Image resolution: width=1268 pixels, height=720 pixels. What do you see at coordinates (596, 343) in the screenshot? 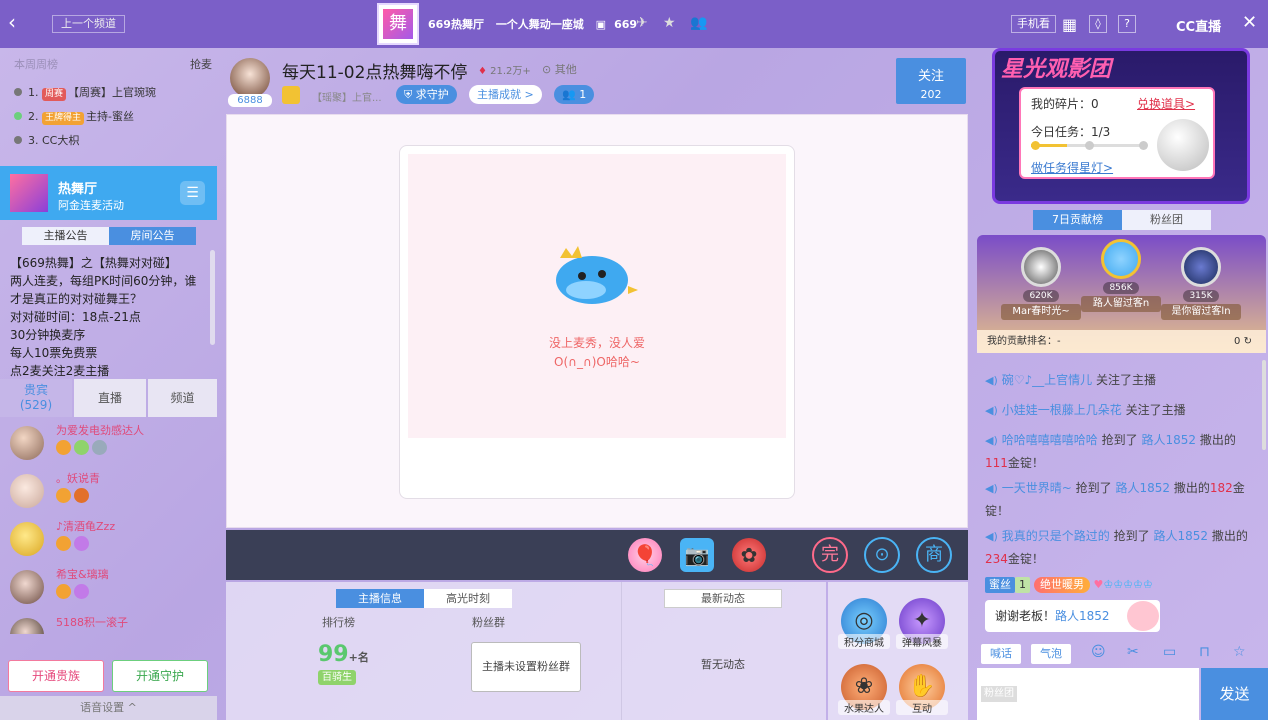
I see `empty-line: 没上麦秀，没人爱` at bounding box center [596, 343].